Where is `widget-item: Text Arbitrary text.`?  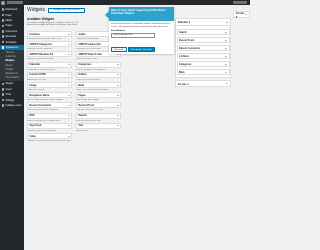
widget-item: Text Arbitrary text. is located at coordinates (98, 127).